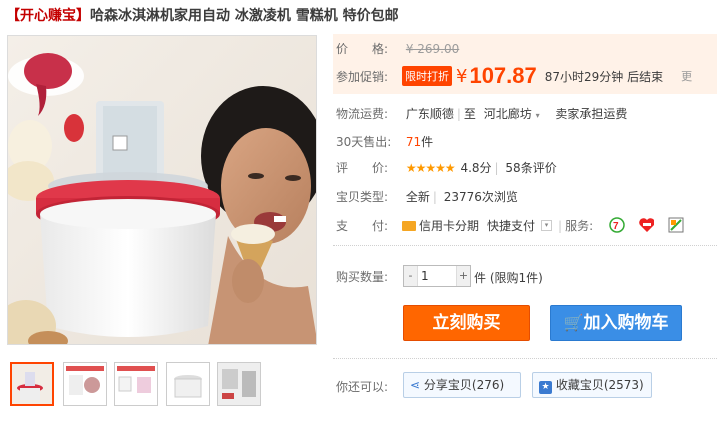 Image resolution: width=717 pixels, height=421 pixels. What do you see at coordinates (425, 276) in the screenshot?
I see `quantity-input: 1` at bounding box center [425, 276].